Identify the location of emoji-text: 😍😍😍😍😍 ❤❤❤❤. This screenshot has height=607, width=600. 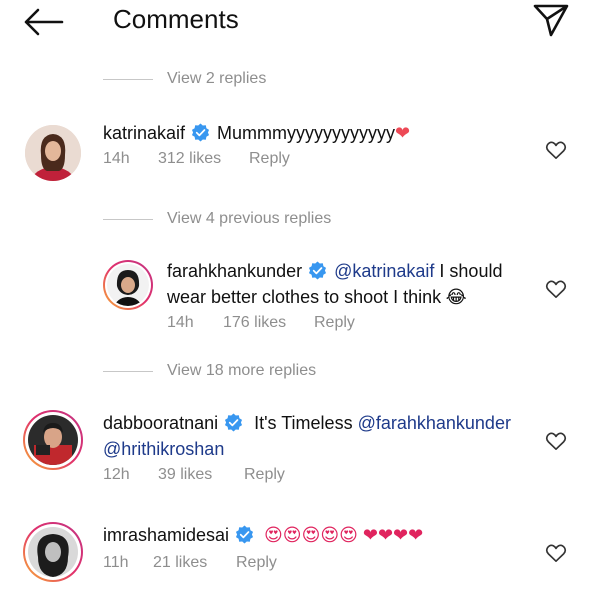
(344, 535).